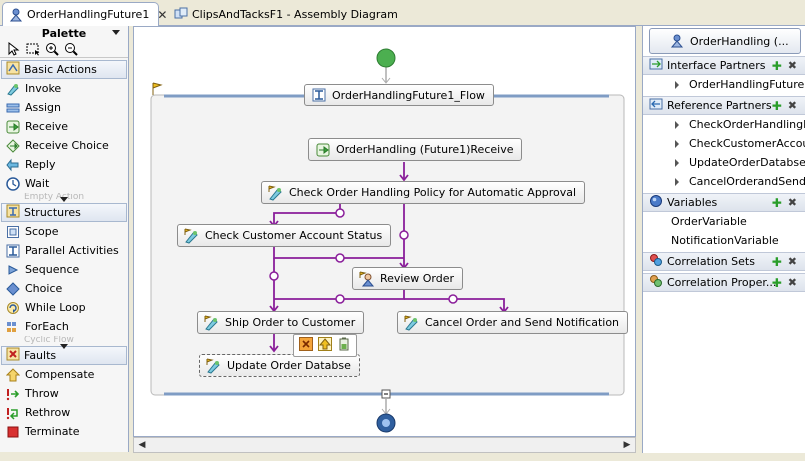 This screenshot has height=461, width=805. What do you see at coordinates (64, 183) in the screenshot?
I see `palette-item-wait: Wait` at bounding box center [64, 183].